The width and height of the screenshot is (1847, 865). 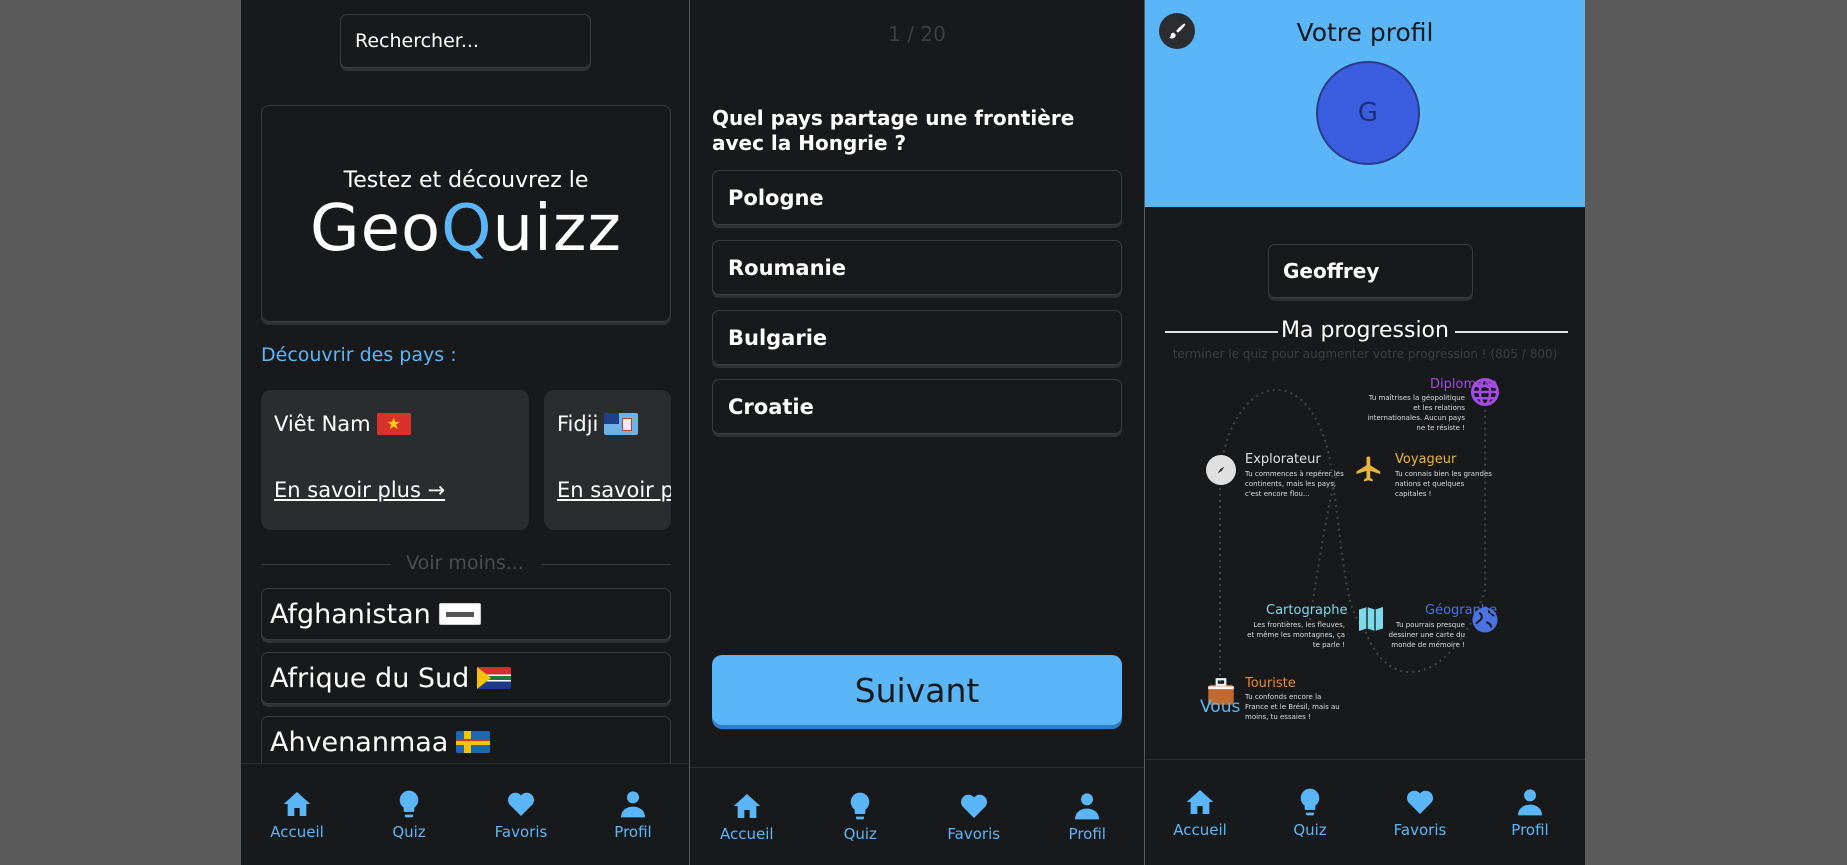 What do you see at coordinates (1464, 384) in the screenshot?
I see `badge-diplomate-title: Diplomate` at bounding box center [1464, 384].